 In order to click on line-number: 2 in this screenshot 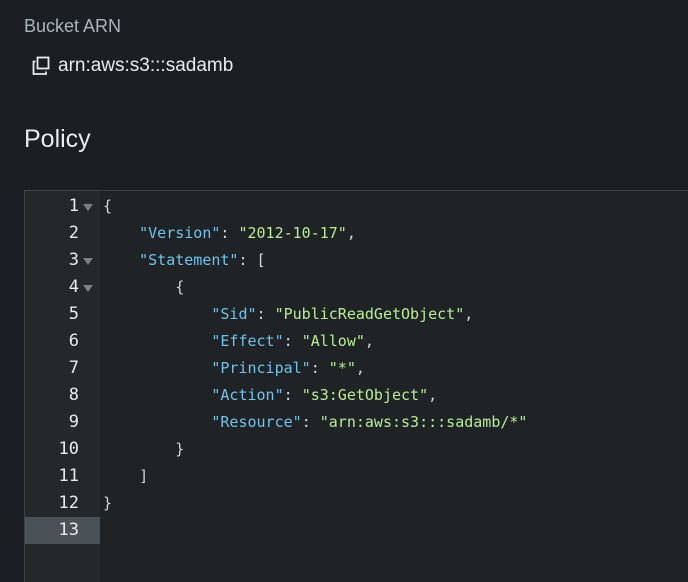, I will do `click(62, 233)`.